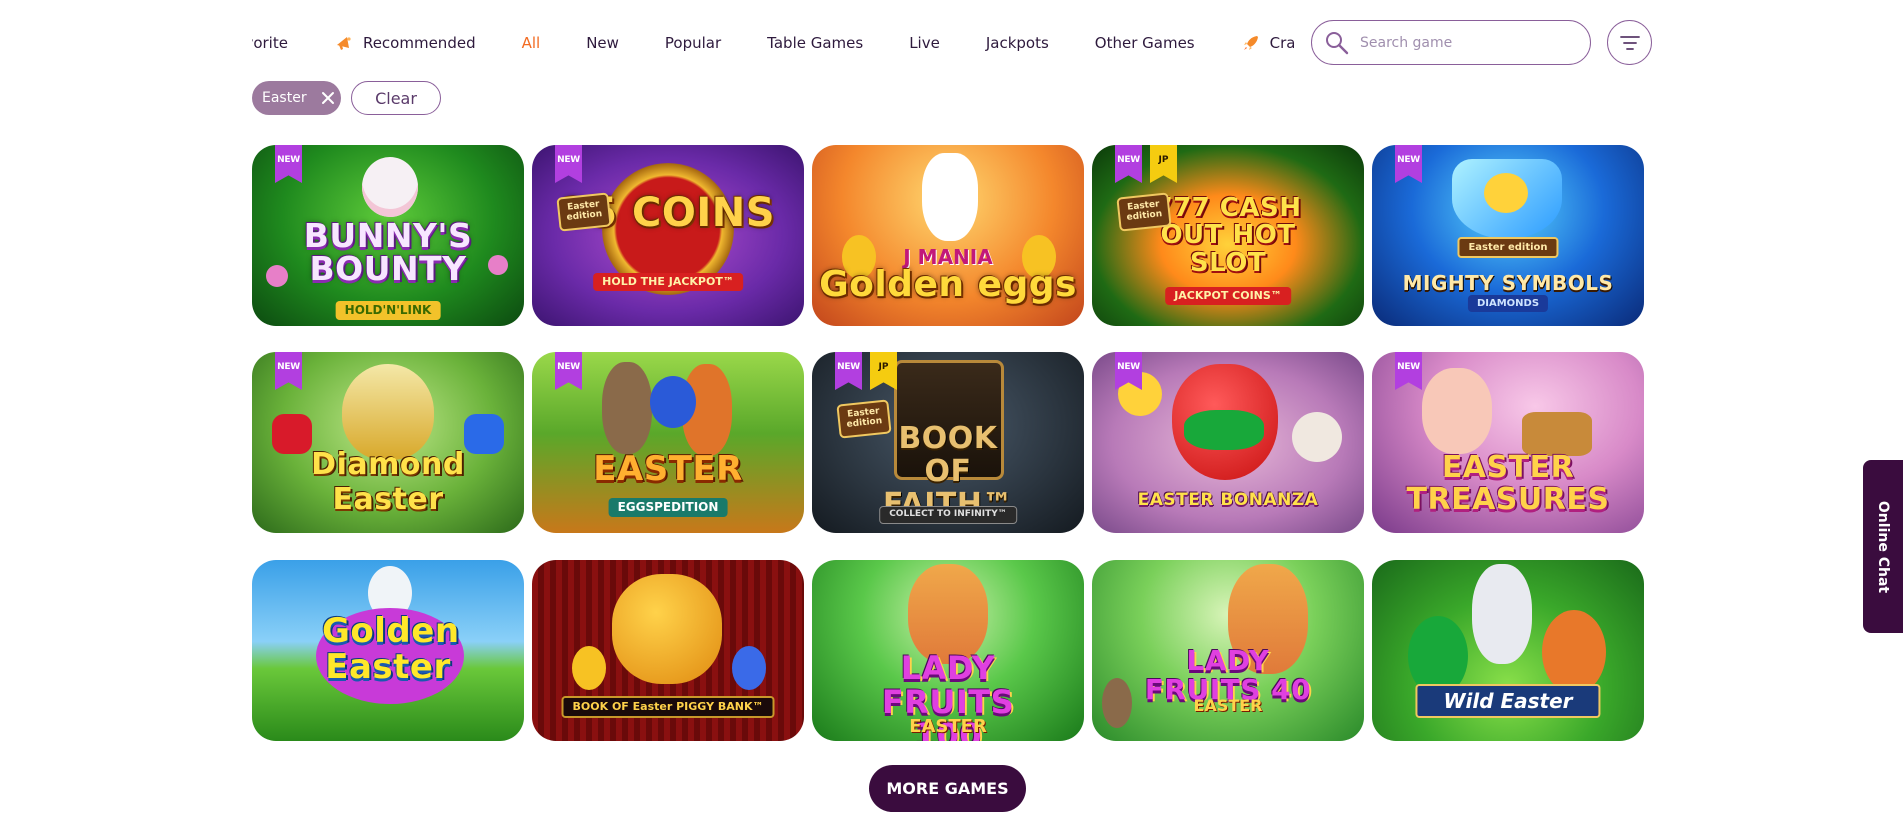 The width and height of the screenshot is (1903, 815). I want to click on game-tile-wild-easter: Wild Easter, so click(1508, 650).